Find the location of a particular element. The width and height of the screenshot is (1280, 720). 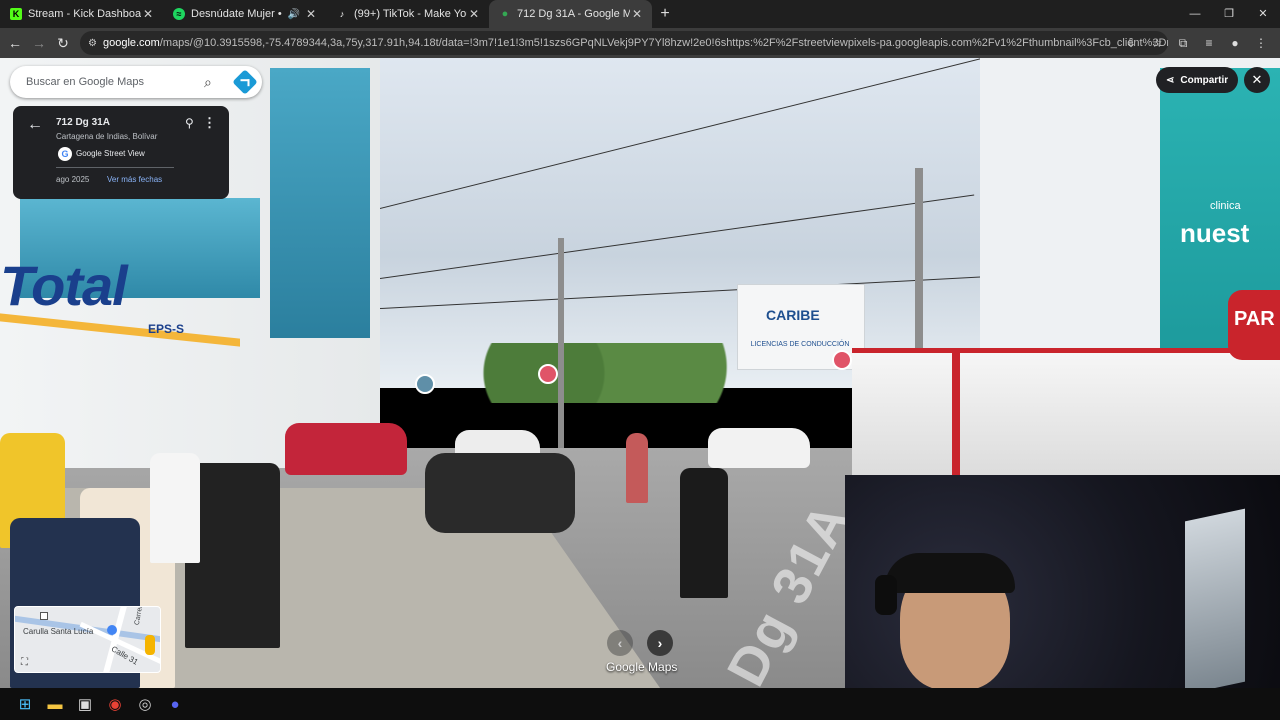

webcam-overlay is located at coordinates (1062, 581).